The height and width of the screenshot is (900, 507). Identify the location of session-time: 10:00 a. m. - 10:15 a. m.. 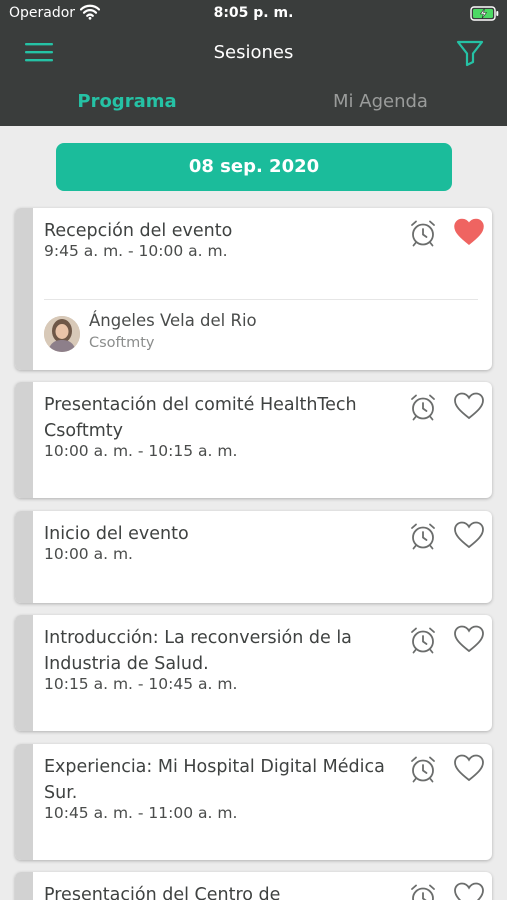
(141, 451).